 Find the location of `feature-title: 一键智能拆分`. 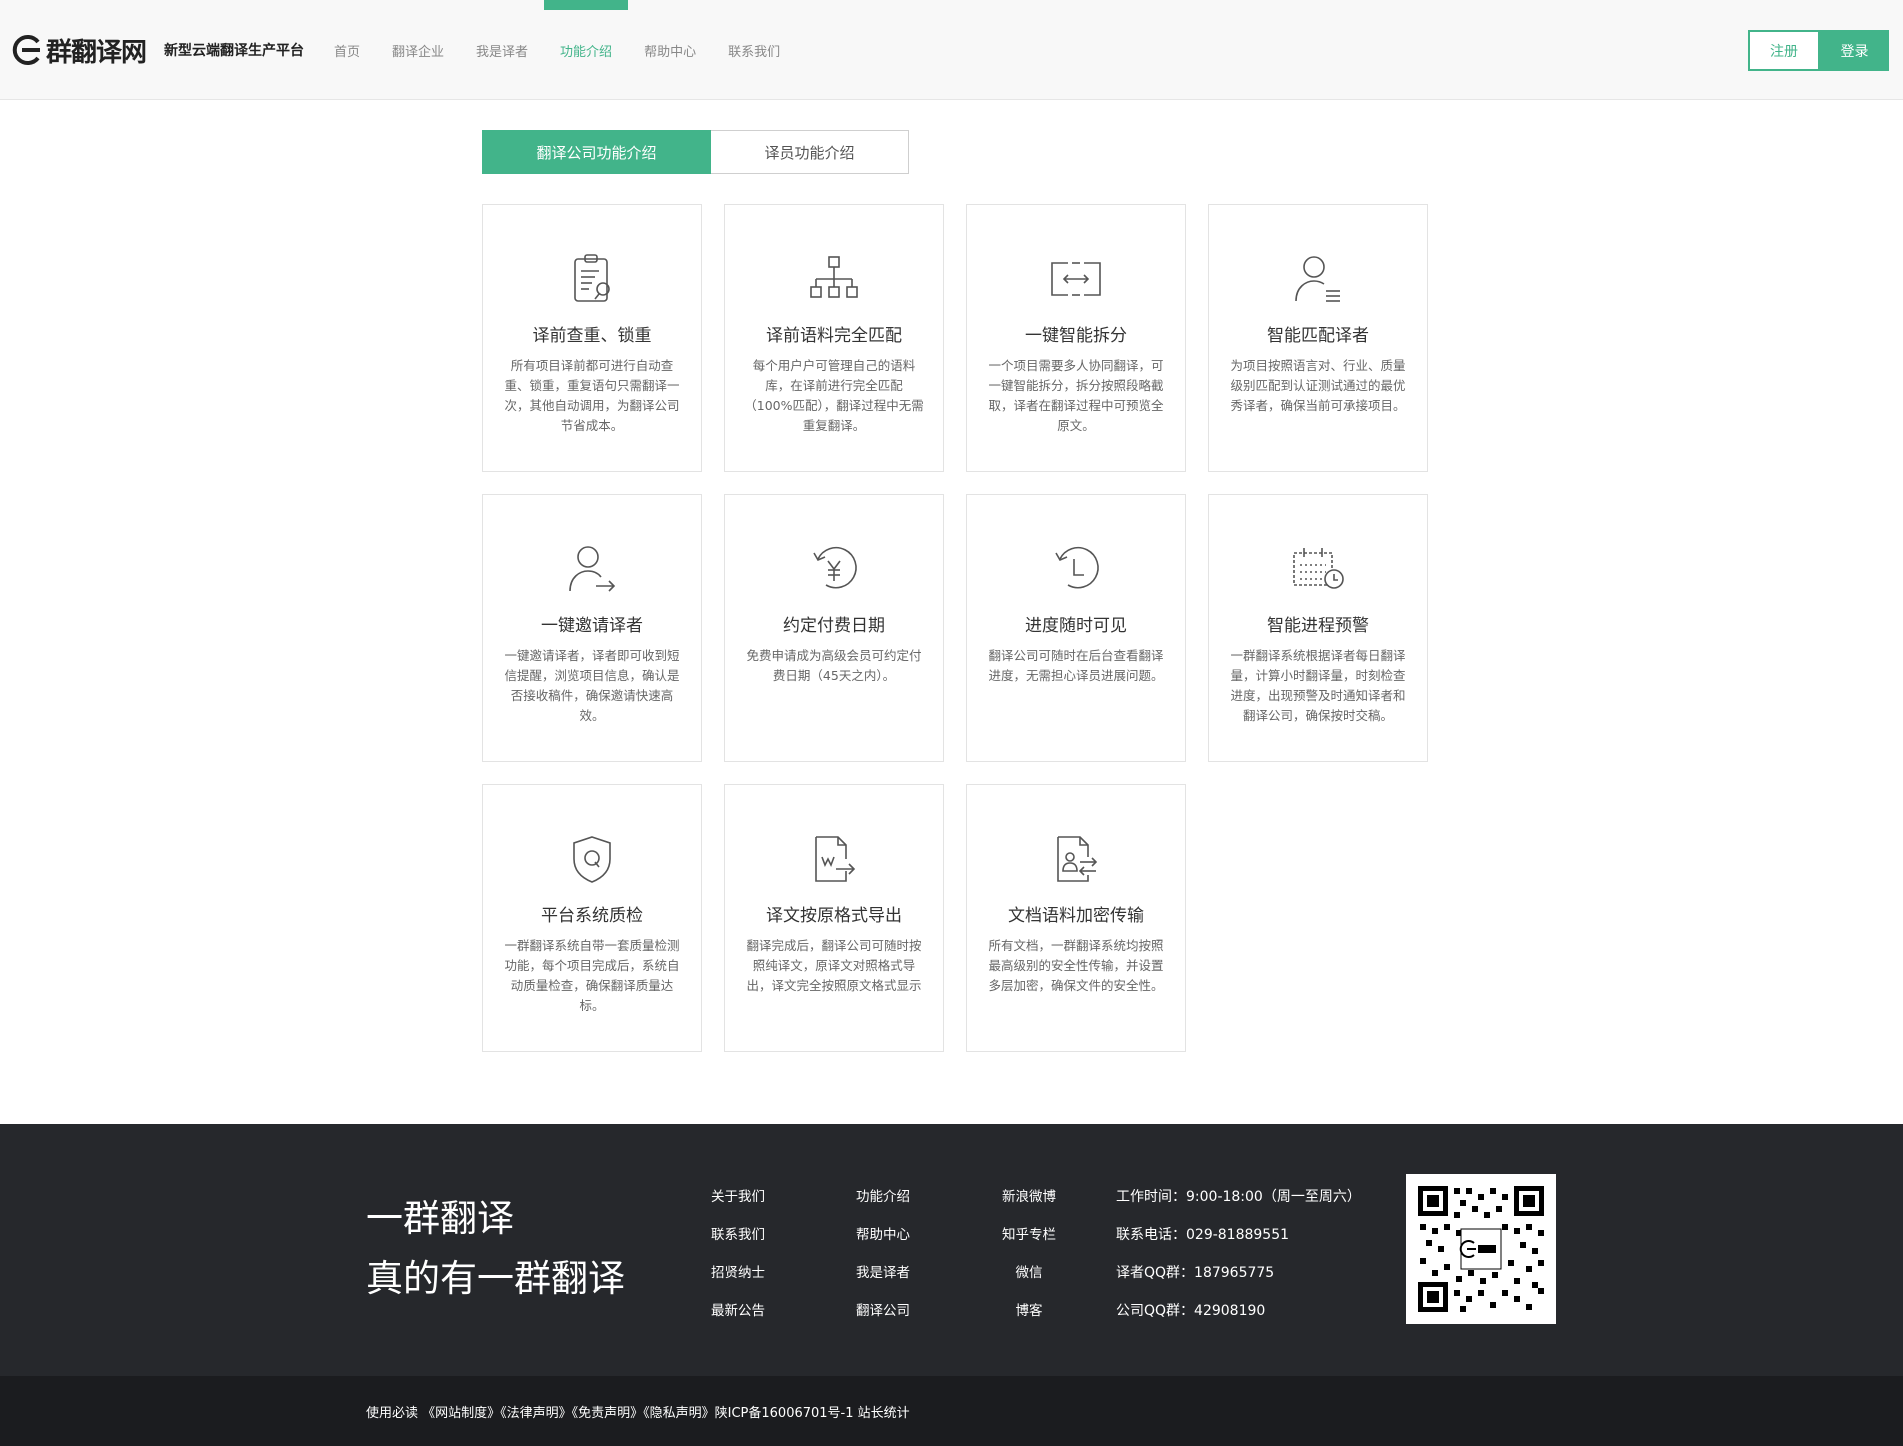

feature-title: 一键智能拆分 is located at coordinates (1076, 336).